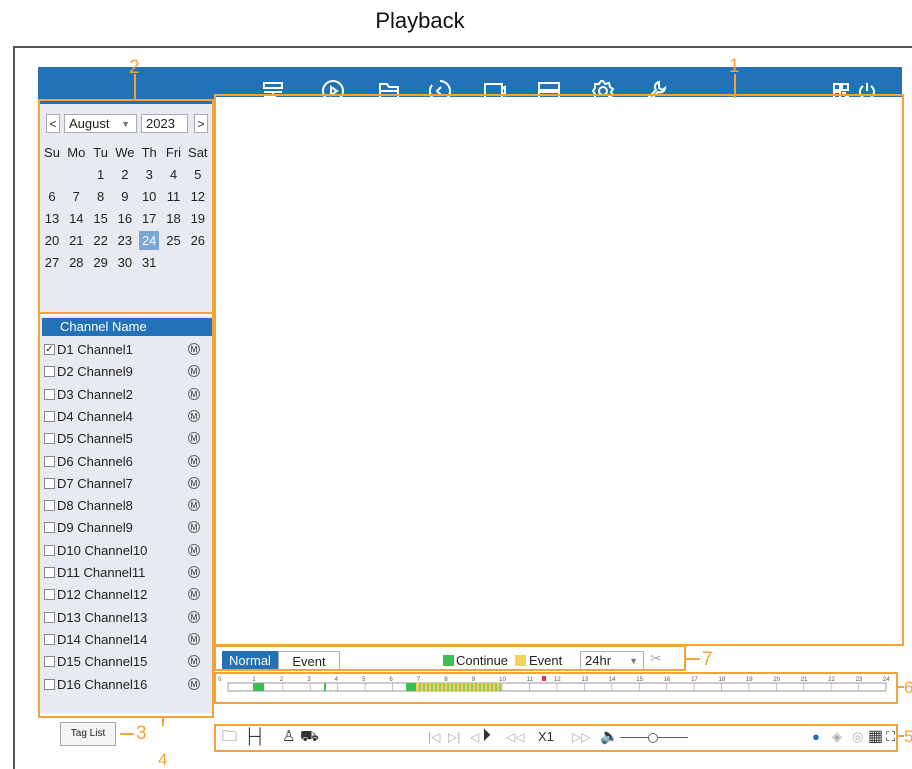  I want to click on callout-box-timeline, so click(556, 688).